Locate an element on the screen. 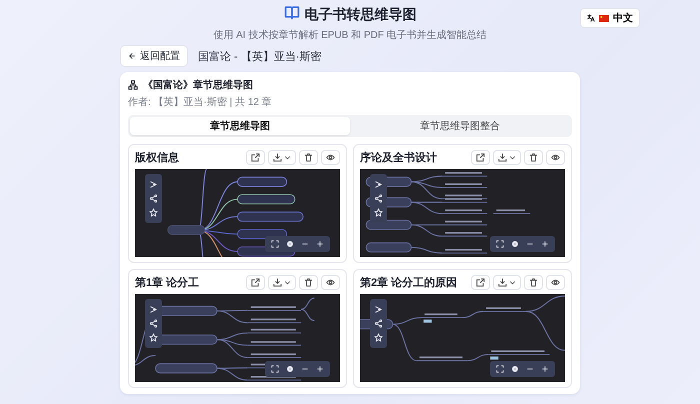 The width and height of the screenshot is (700, 404). back-button: 返回配置 is located at coordinates (154, 56).